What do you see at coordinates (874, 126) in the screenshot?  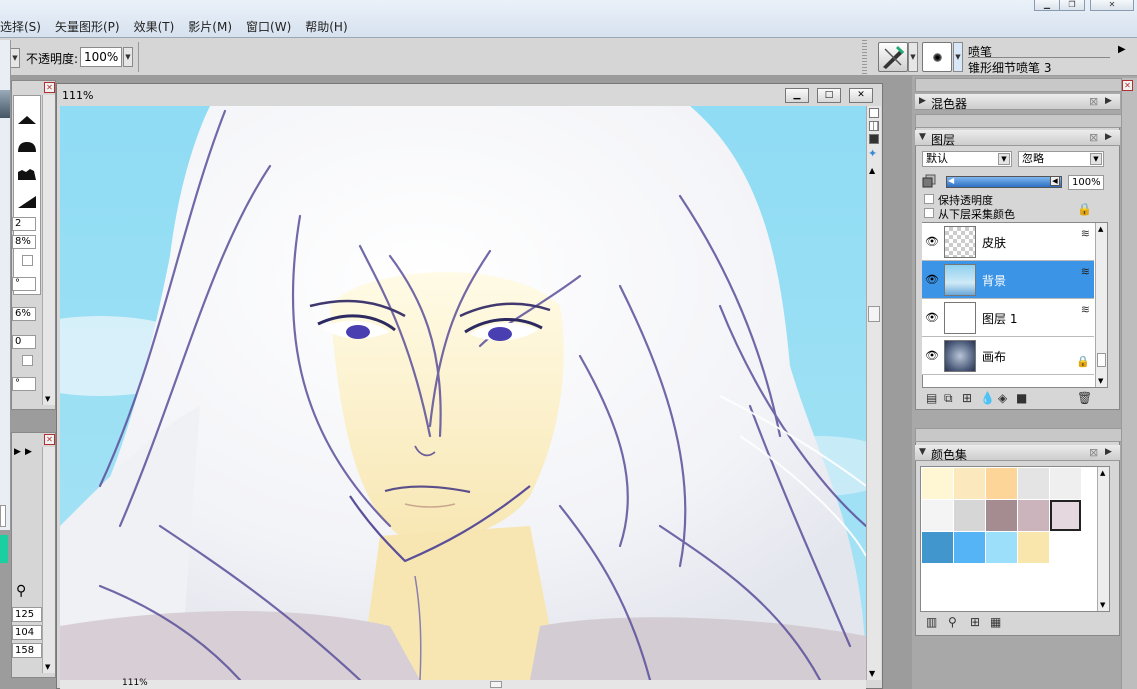 I see `grid-toggle-icon` at bounding box center [874, 126].